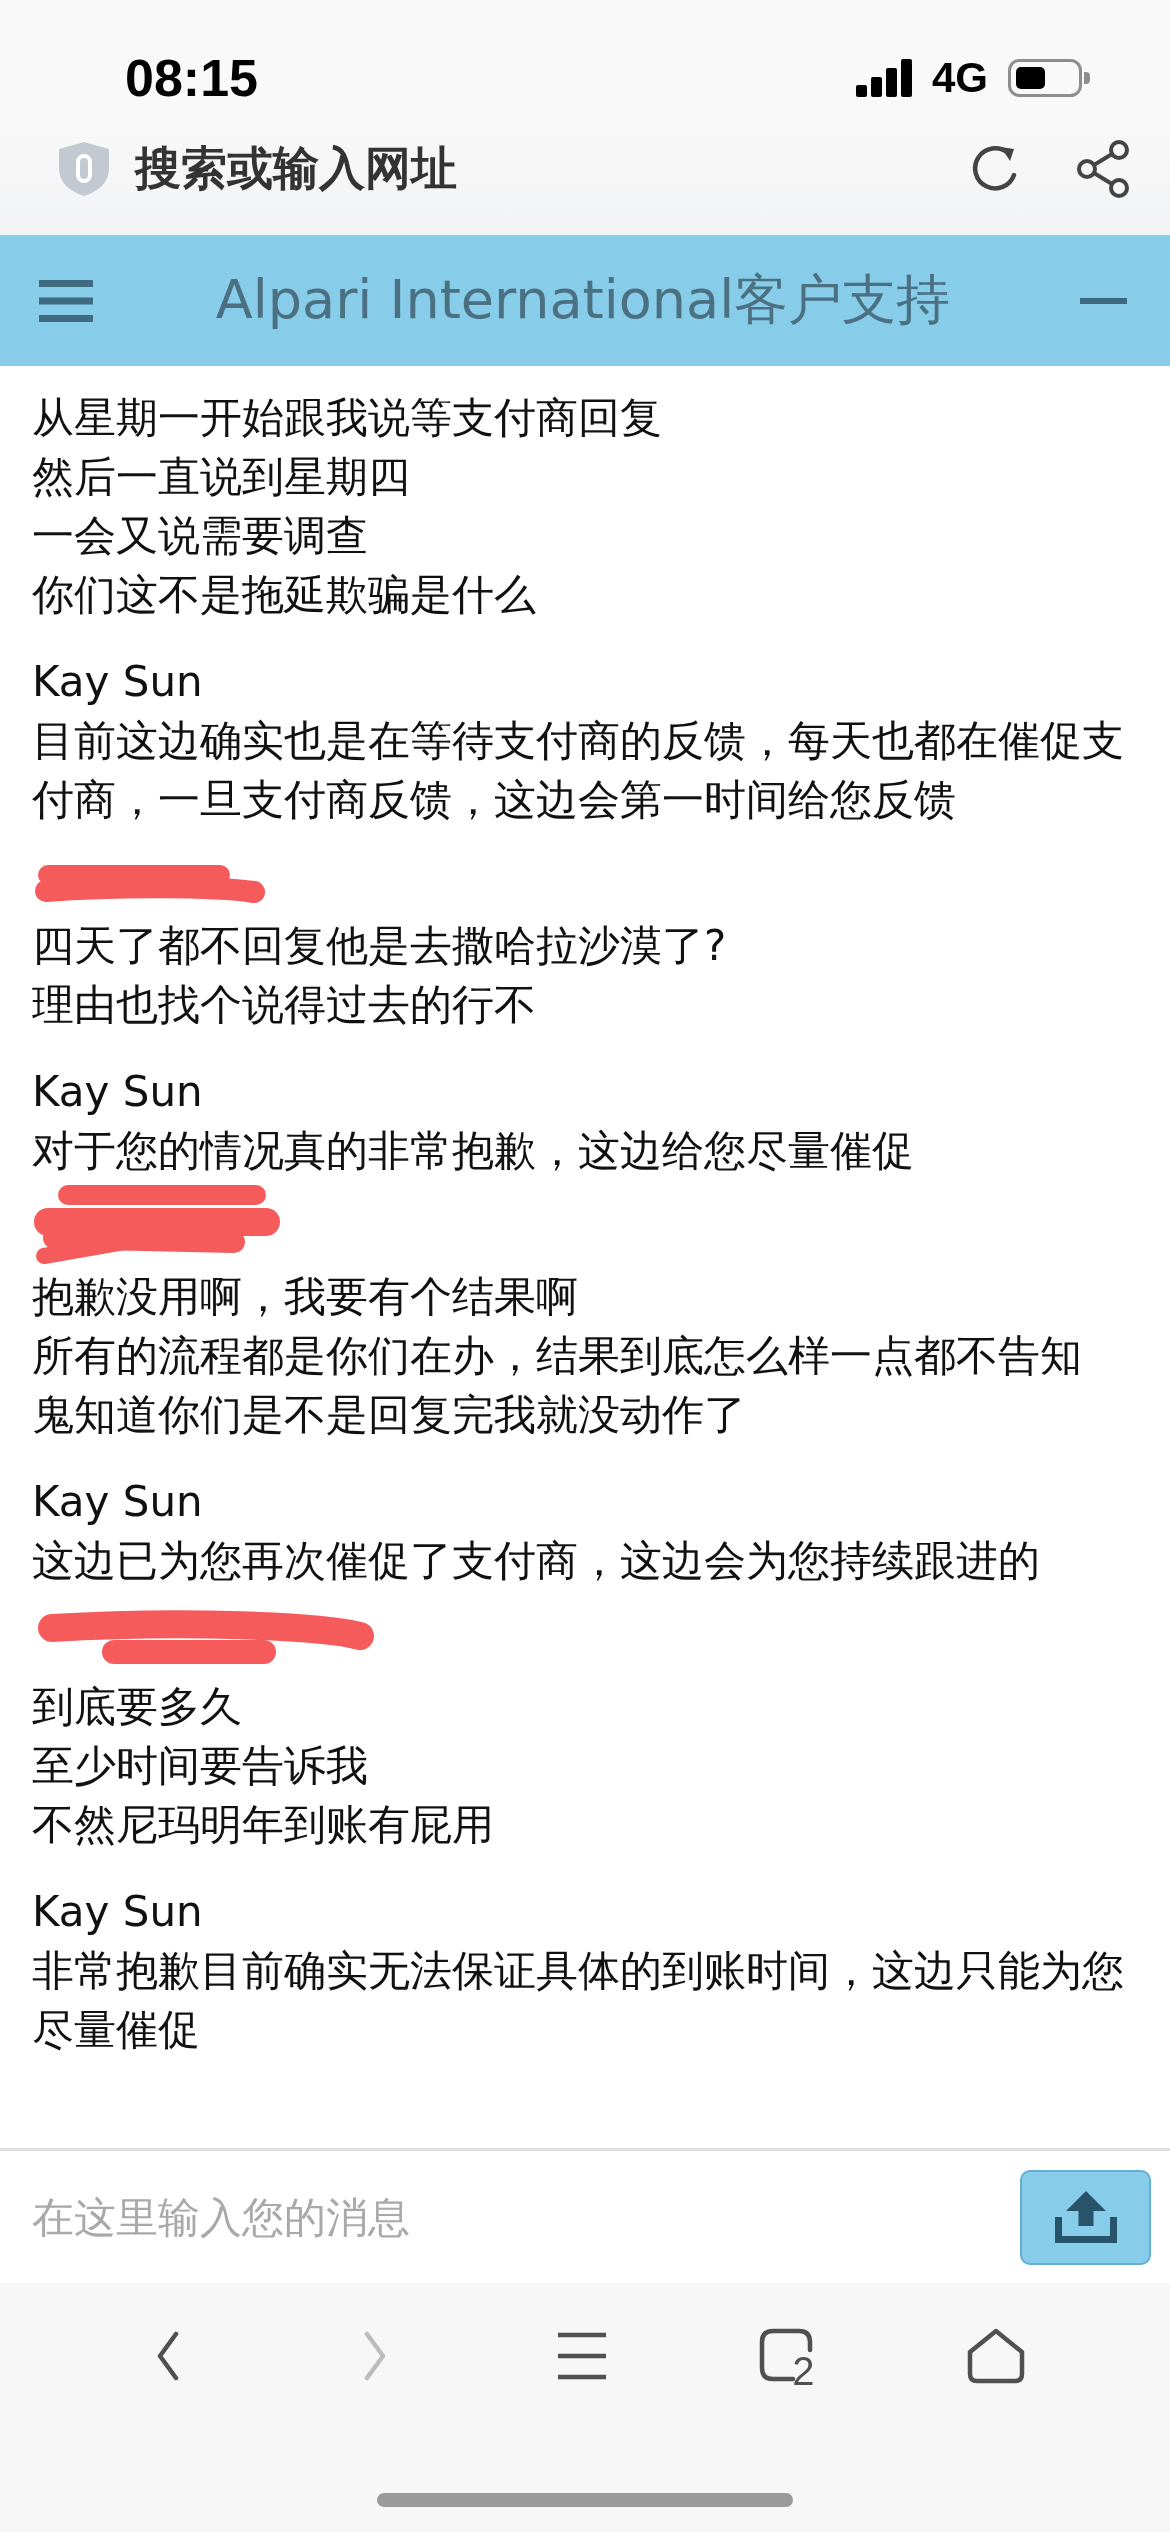 This screenshot has height=2532, width=1170. I want to click on upload-icon, so click(1085, 2217).